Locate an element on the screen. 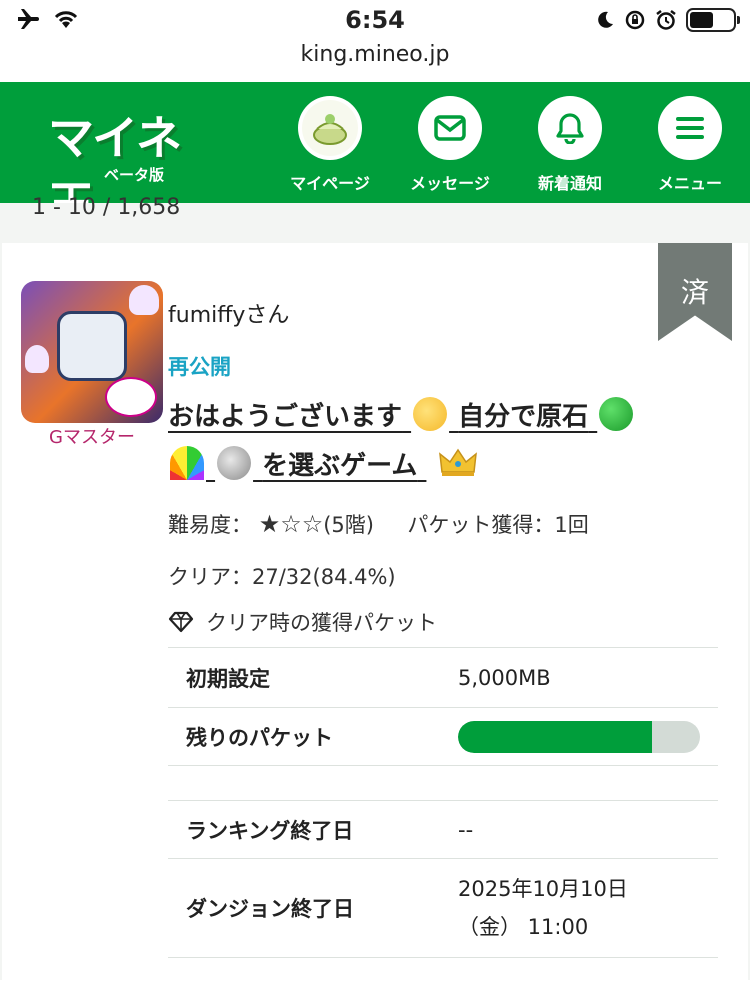 This screenshot has height=983, width=750. user-badge: Gマスター is located at coordinates (92, 437).